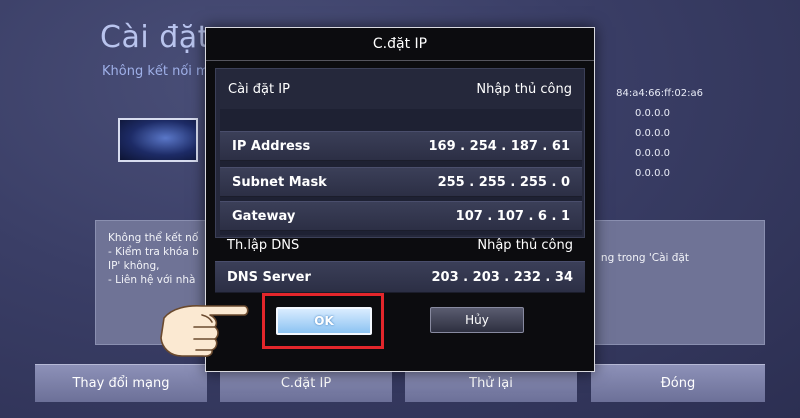  Describe the element at coordinates (155, 71) in the screenshot. I see `background-subtitle: Không kết nối m` at that location.